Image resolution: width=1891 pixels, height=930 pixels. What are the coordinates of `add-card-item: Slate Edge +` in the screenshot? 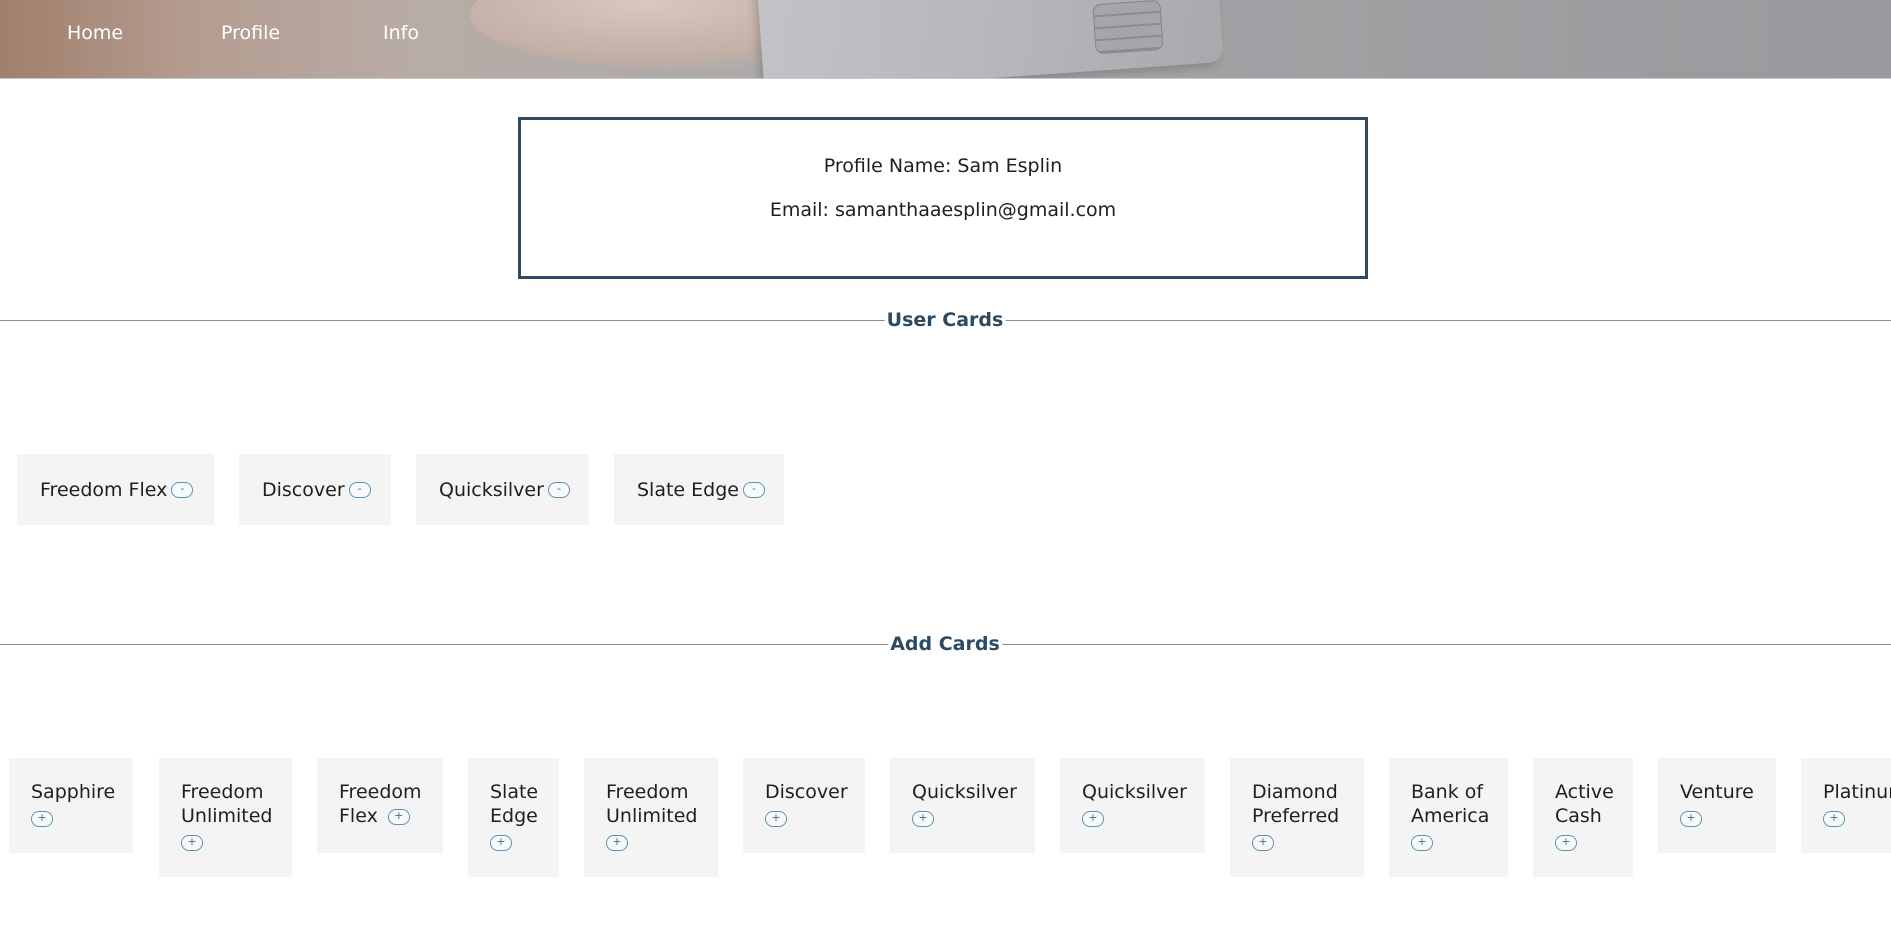 It's located at (513, 817).